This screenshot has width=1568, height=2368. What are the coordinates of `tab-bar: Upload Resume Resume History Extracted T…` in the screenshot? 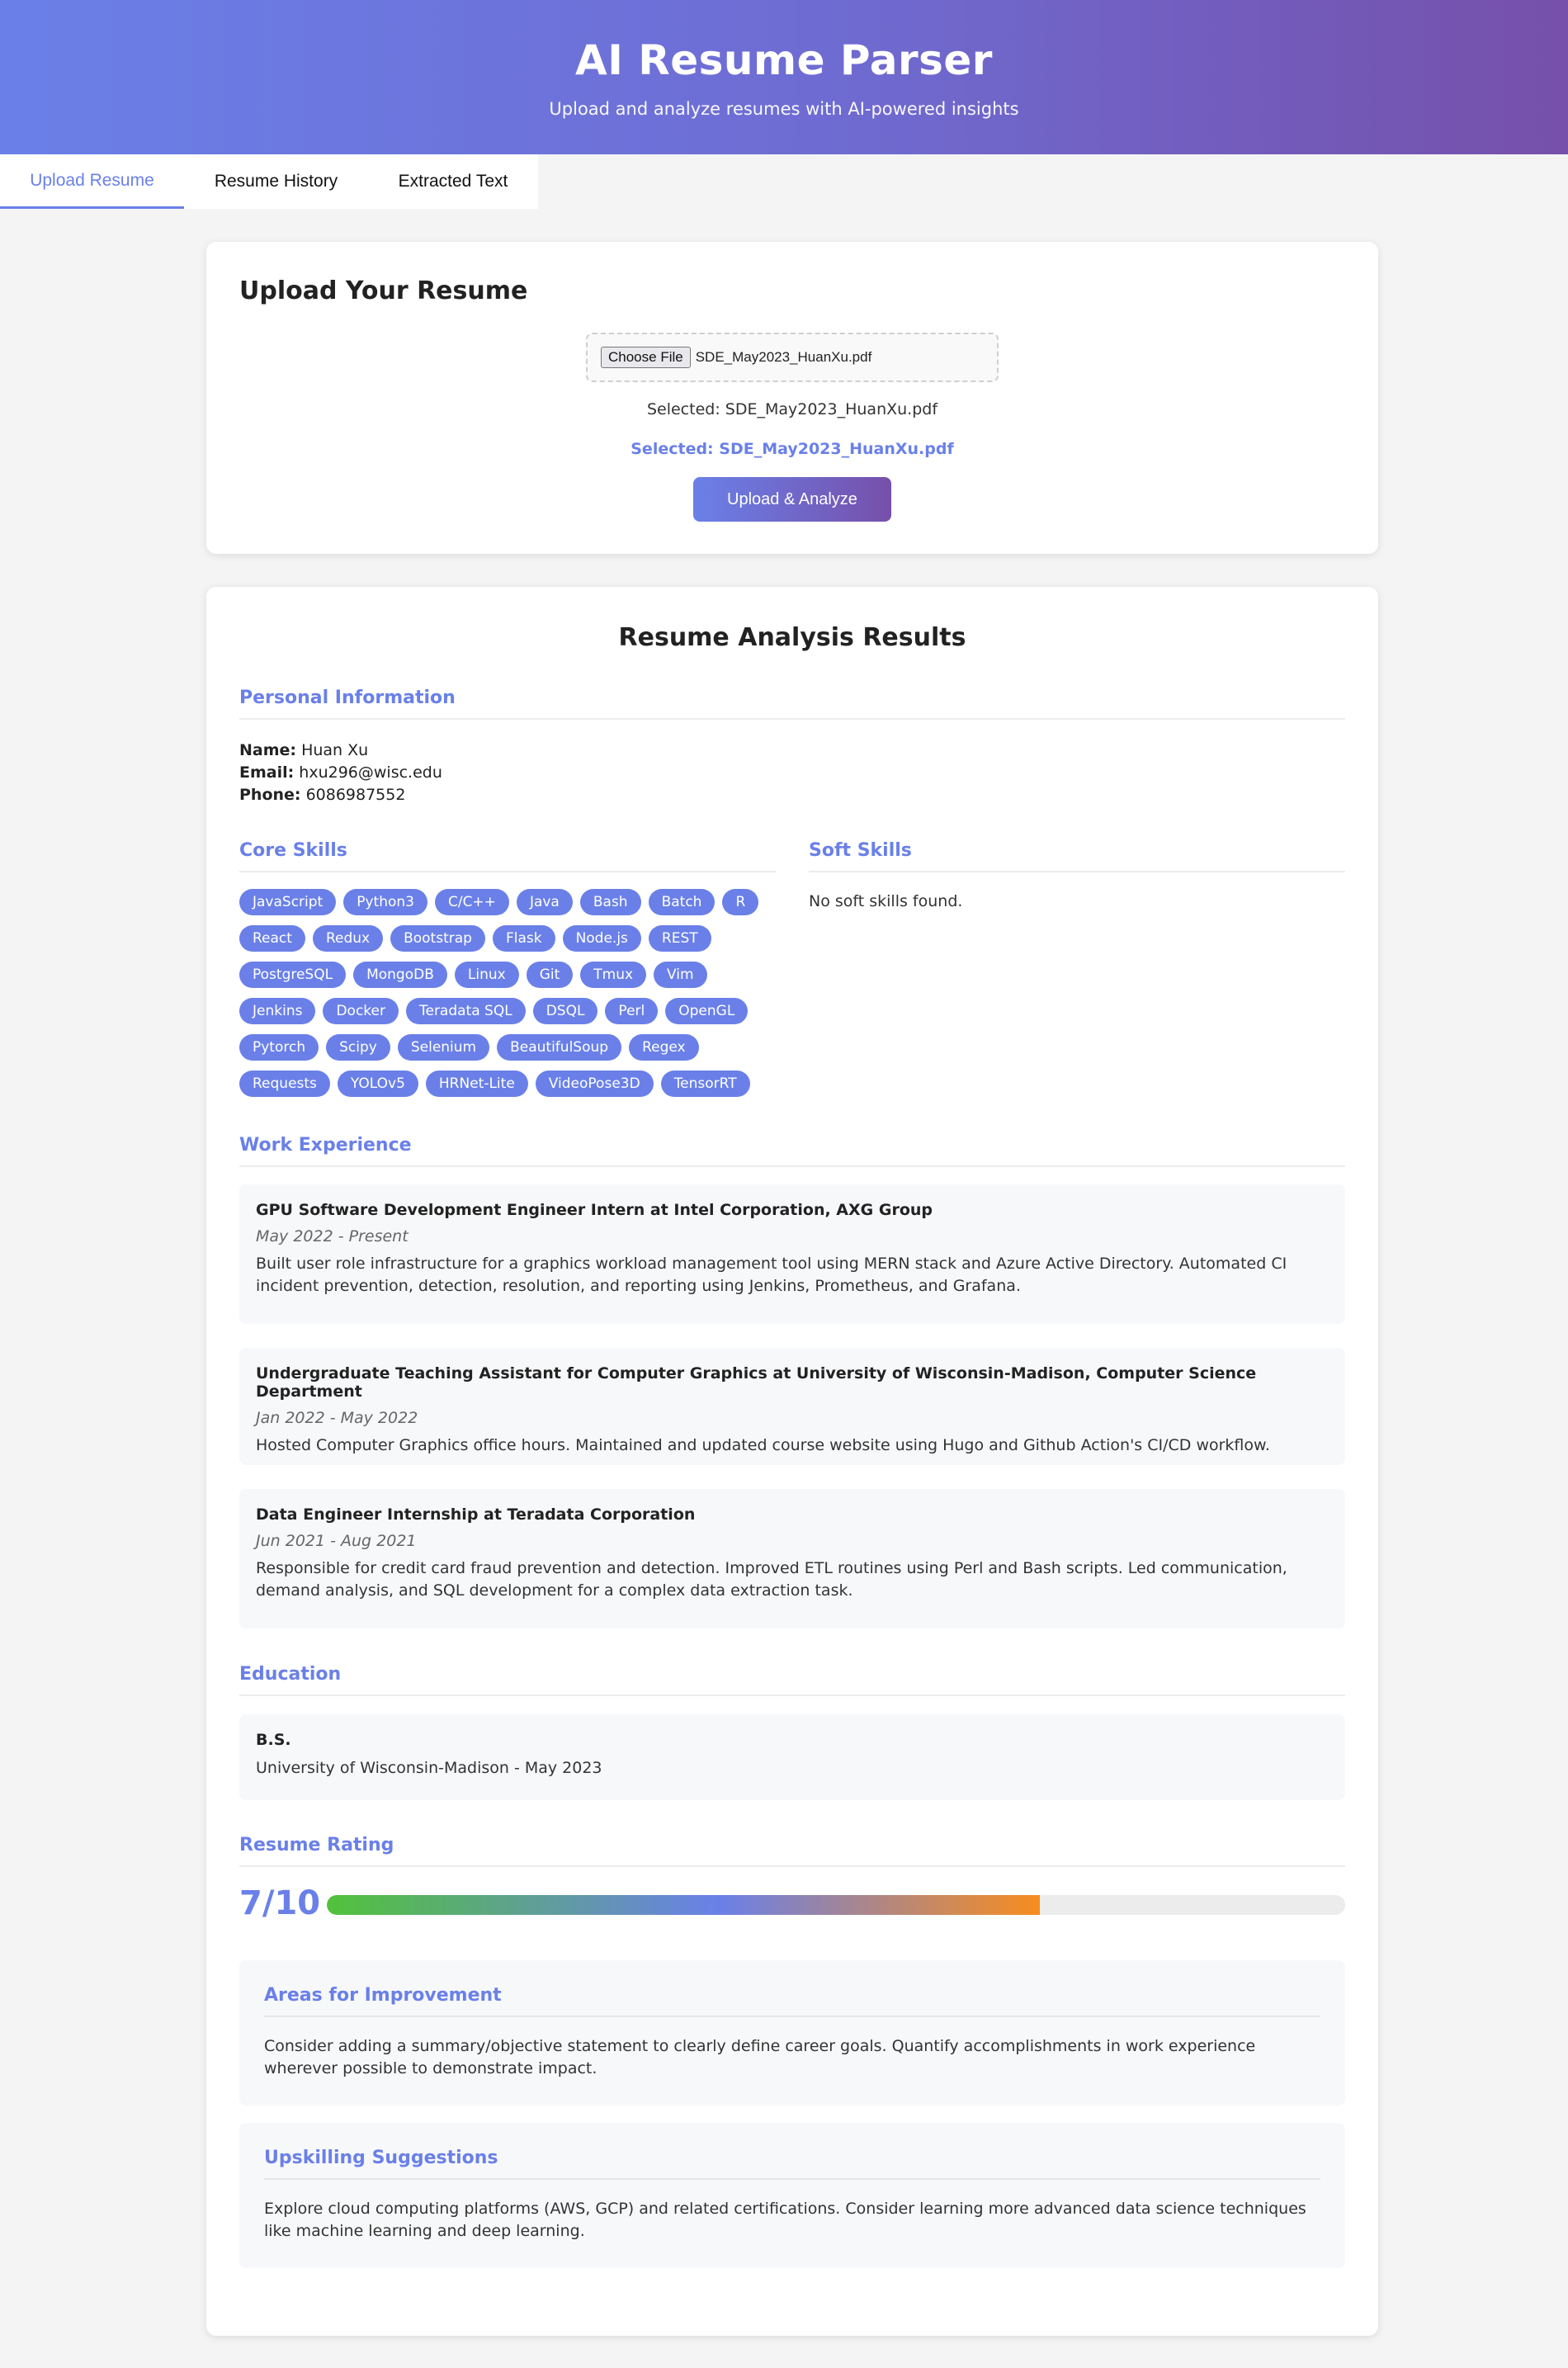 It's located at (269, 182).